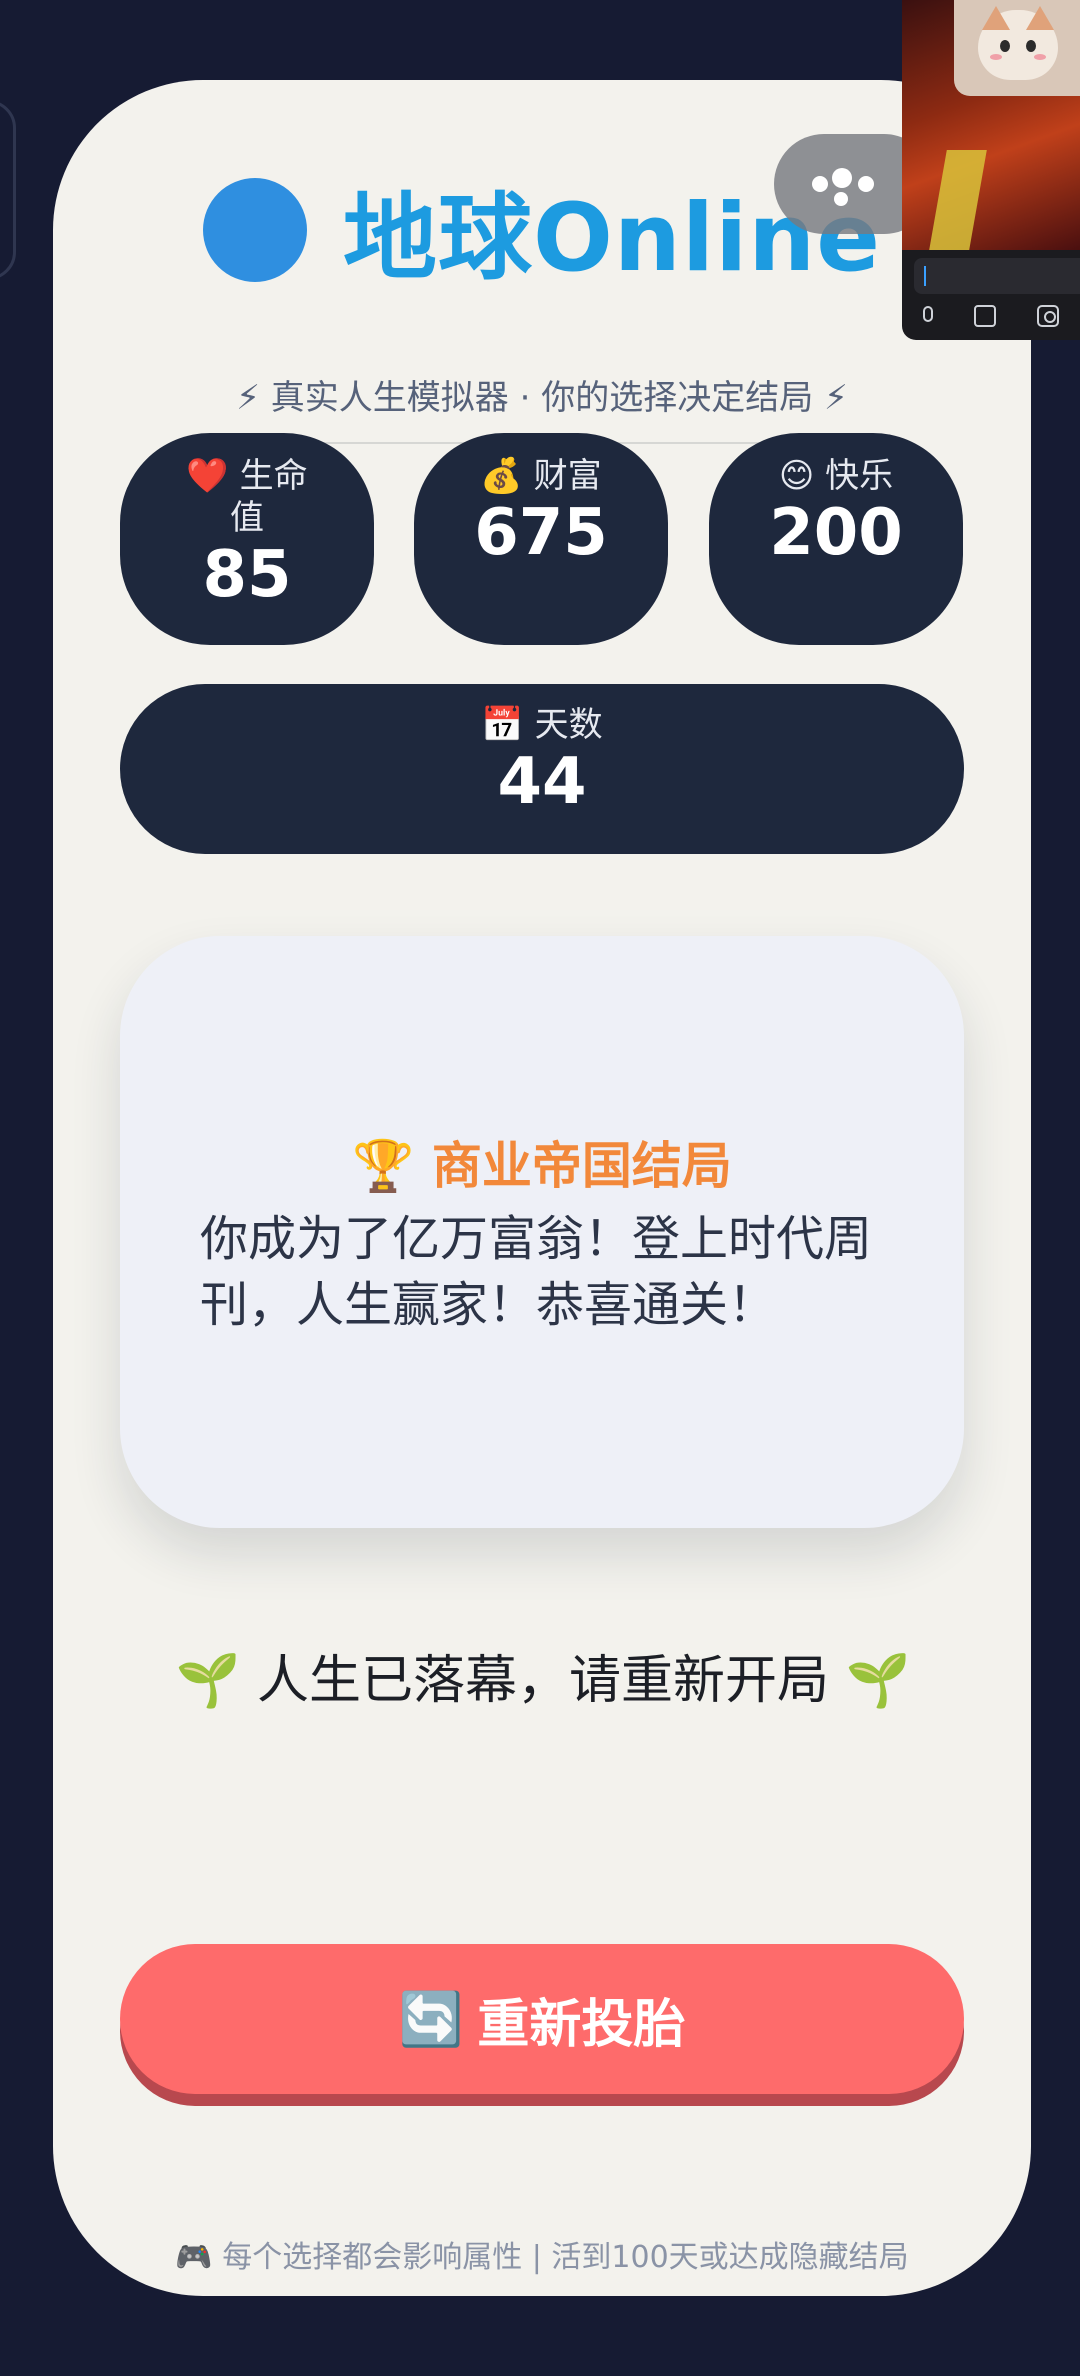 The width and height of the screenshot is (1080, 2376). I want to click on globe-icon, so click(255, 230).